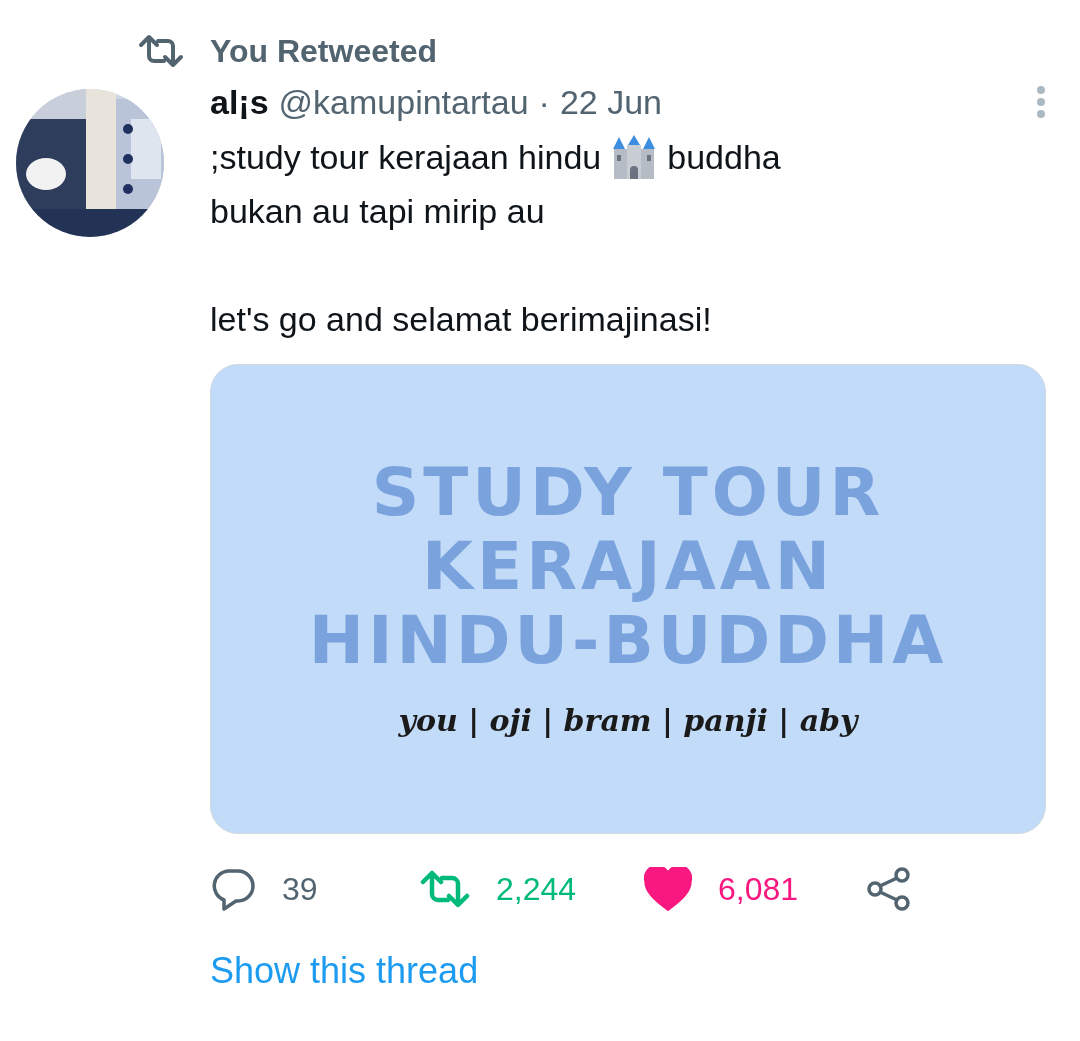 The width and height of the screenshot is (1080, 1041). What do you see at coordinates (724, 157) in the screenshot?
I see `tweet-text: buddha` at bounding box center [724, 157].